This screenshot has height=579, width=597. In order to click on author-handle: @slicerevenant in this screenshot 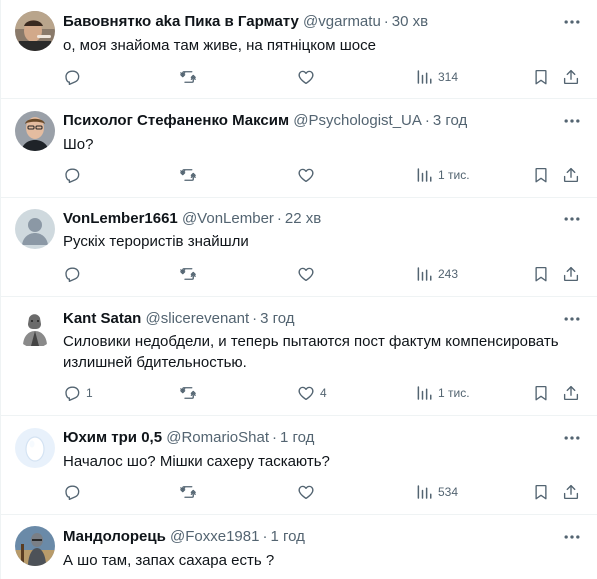, I will do `click(198, 318)`.